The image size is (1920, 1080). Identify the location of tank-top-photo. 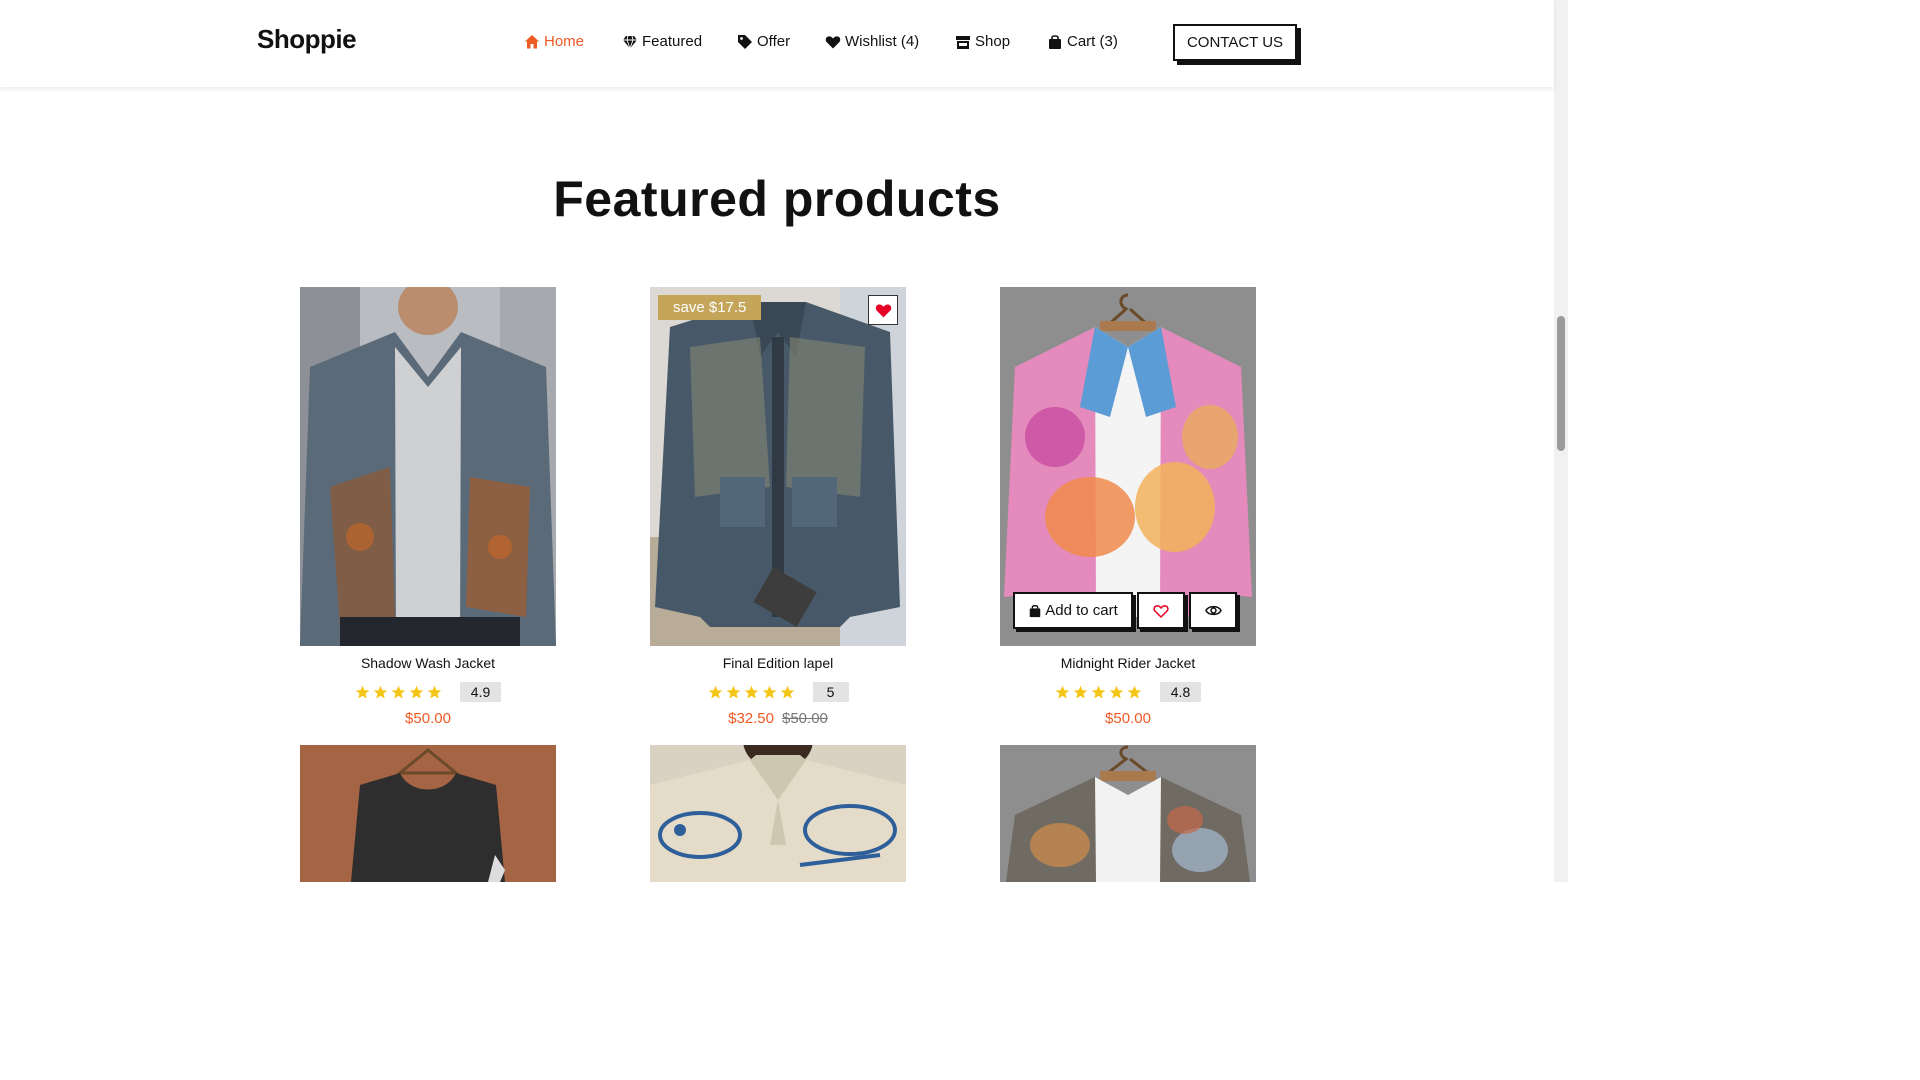
(428, 813).